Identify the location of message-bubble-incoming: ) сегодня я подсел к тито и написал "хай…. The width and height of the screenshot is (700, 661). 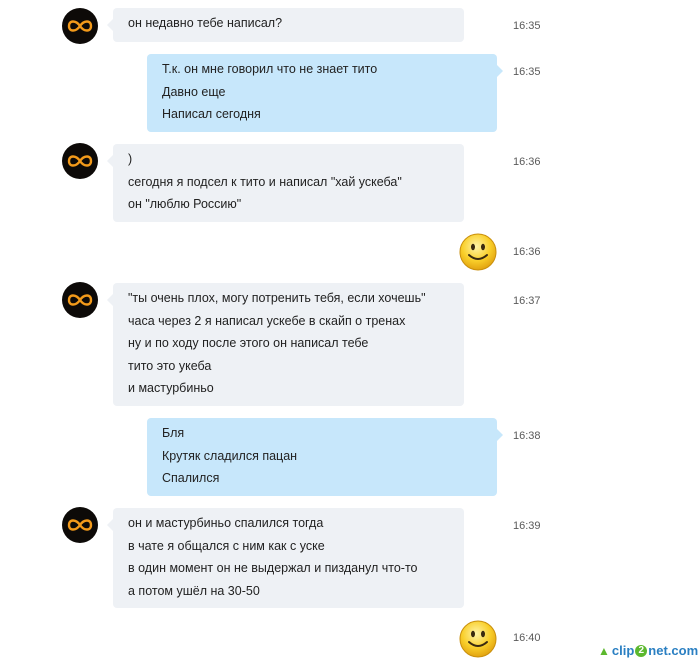
(285, 183).